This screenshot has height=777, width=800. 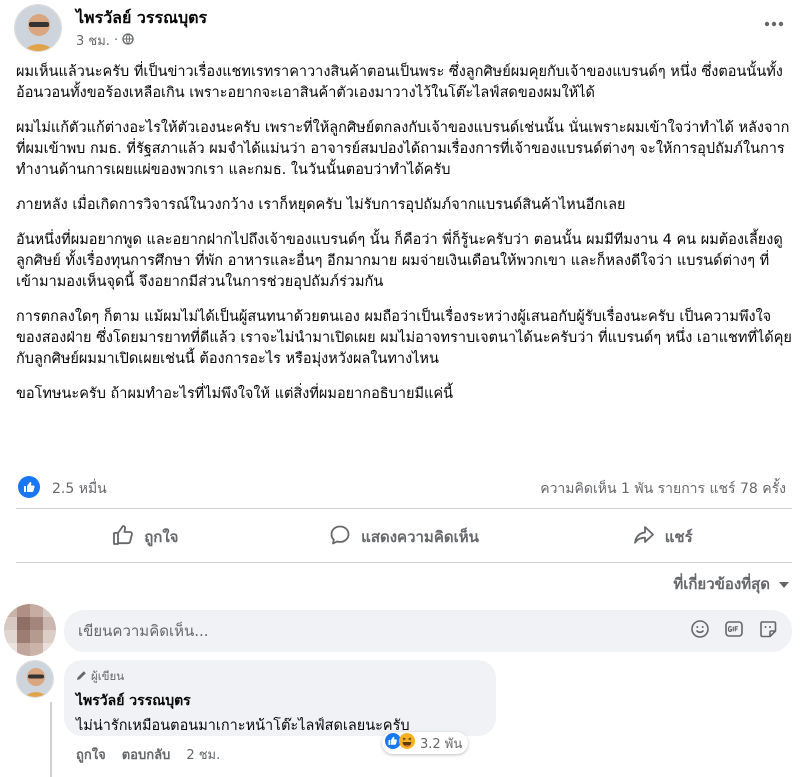 I want to click on comment-reaction-count: 3.2 พัน, so click(x=441, y=744).